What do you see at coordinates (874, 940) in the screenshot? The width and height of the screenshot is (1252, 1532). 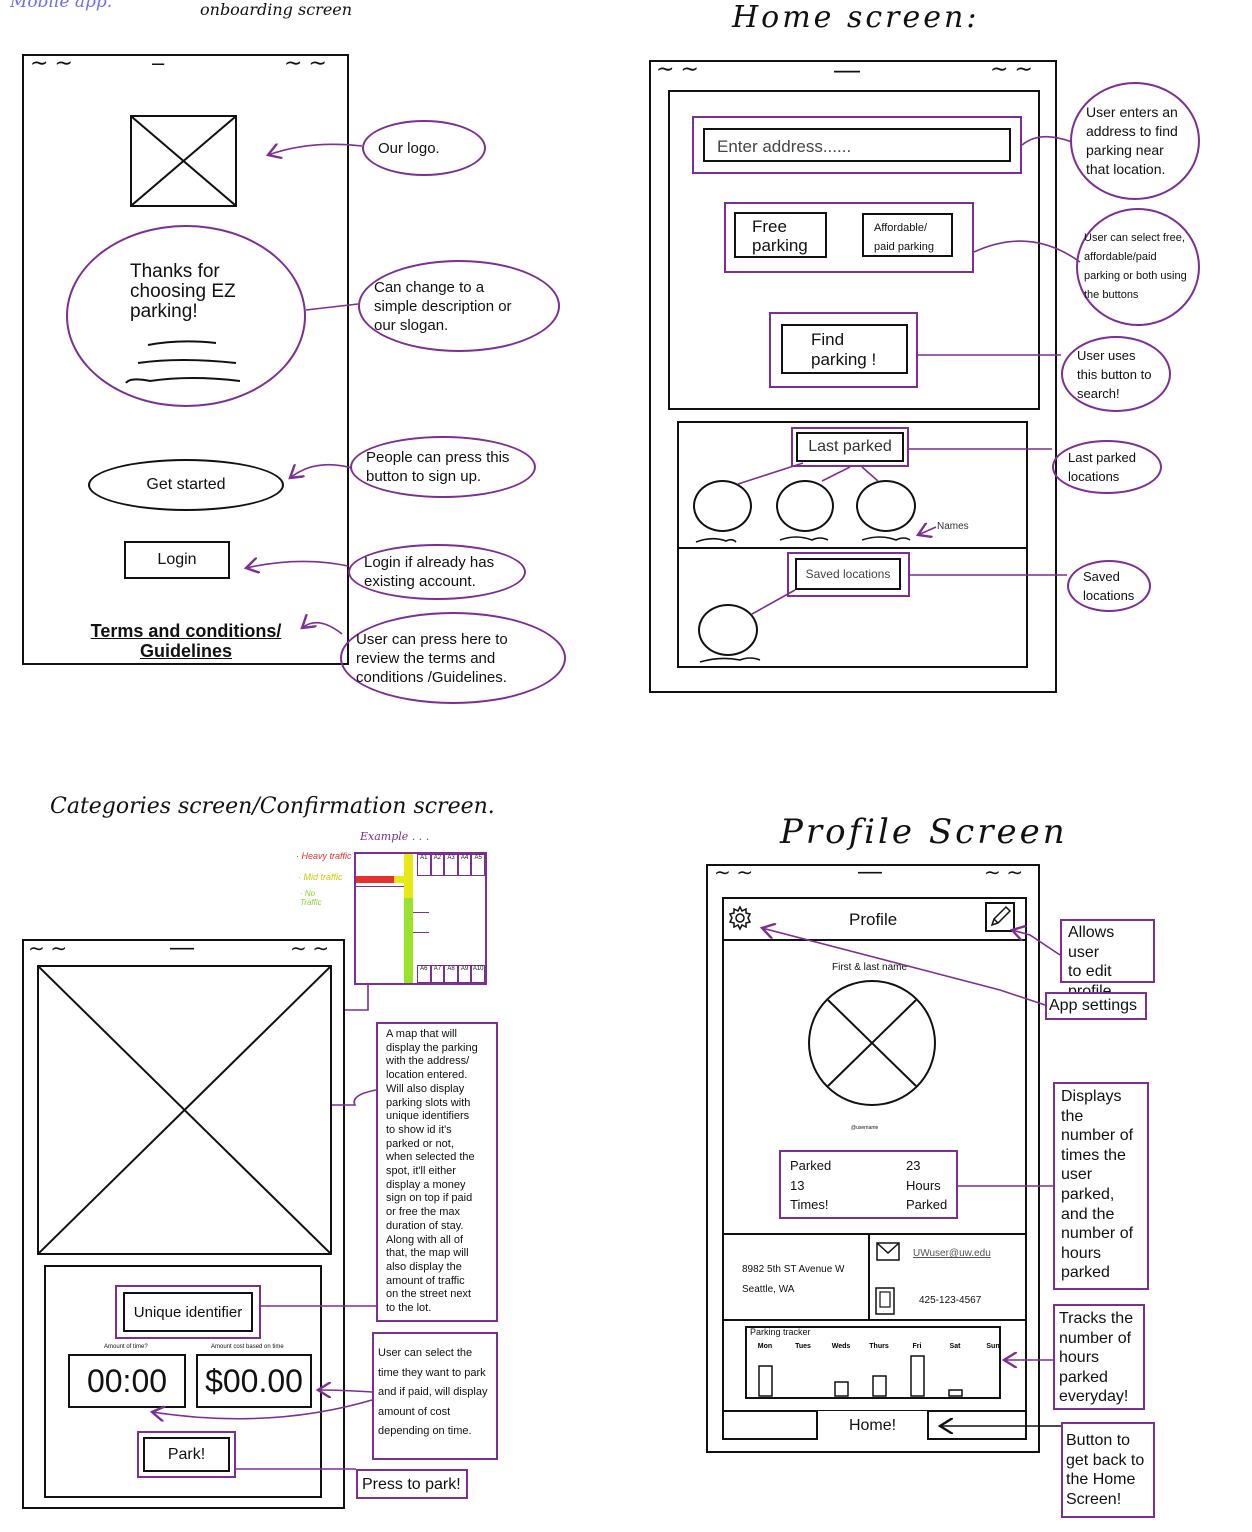 I see `profile-header-divider` at bounding box center [874, 940].